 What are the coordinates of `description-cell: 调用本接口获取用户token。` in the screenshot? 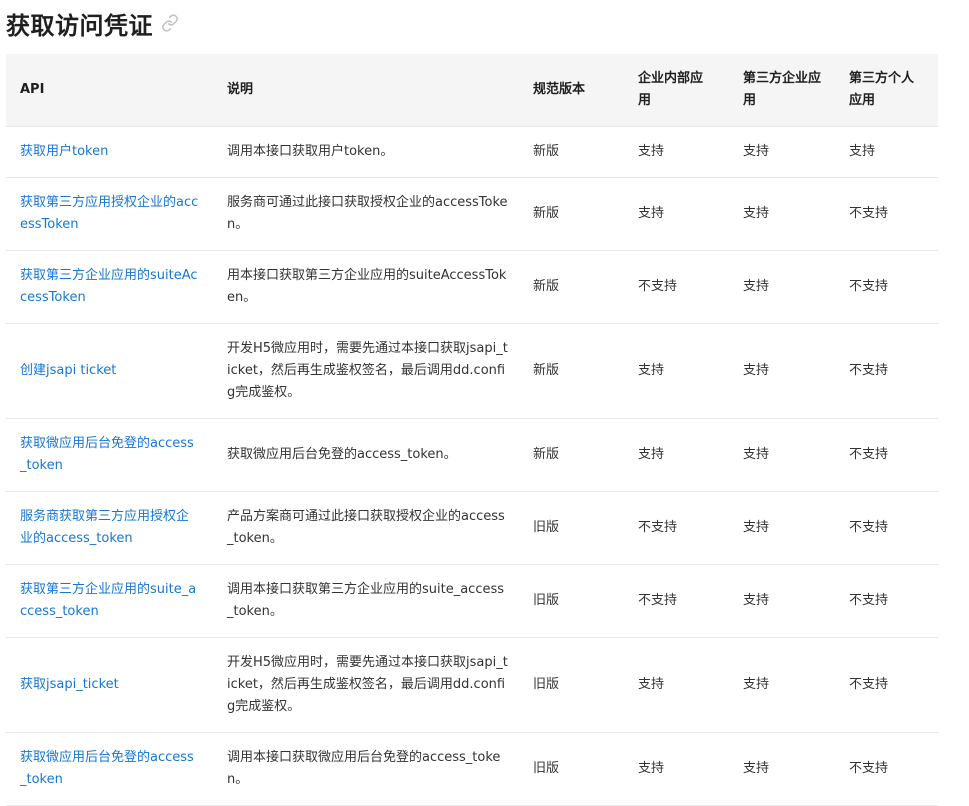 It's located at (366, 152).